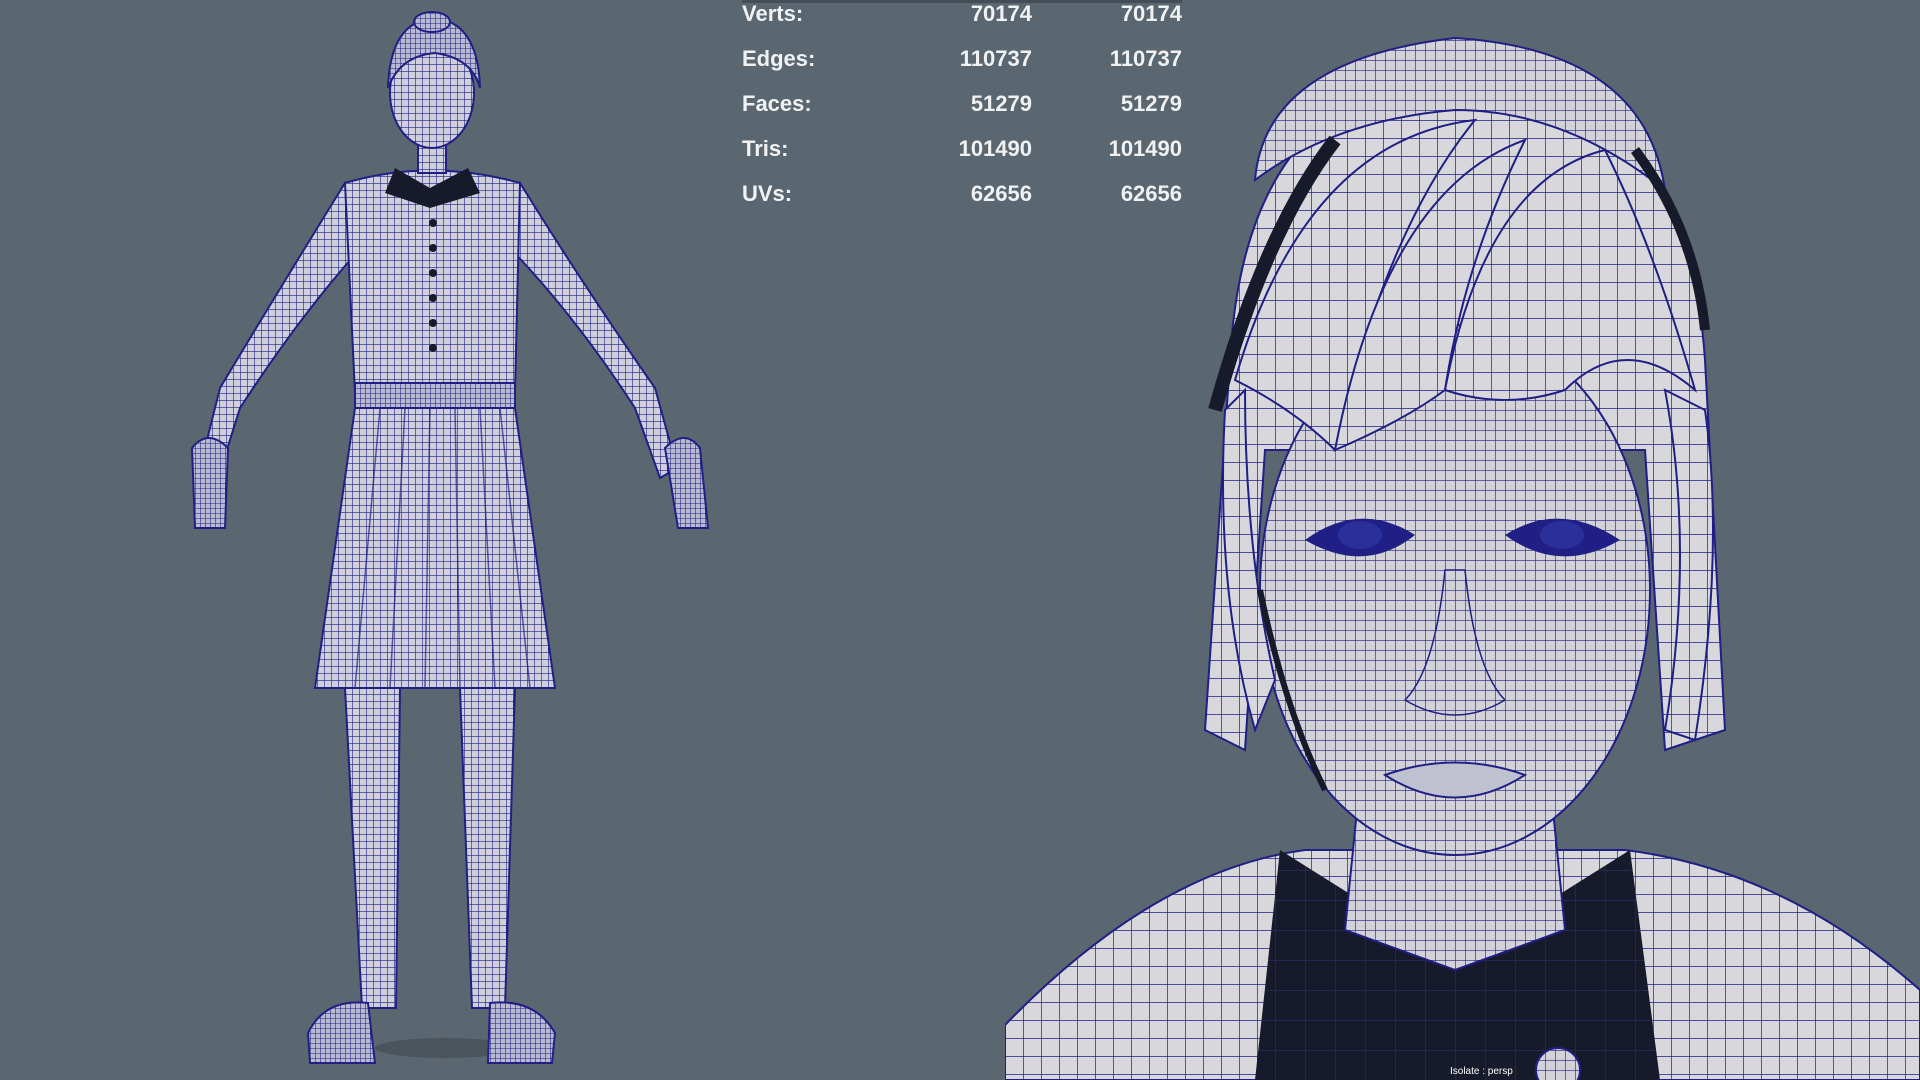 The width and height of the screenshot is (1920, 1080). Describe the element at coordinates (1151, 103) in the screenshot. I see `stat-value-selected: 51279` at that location.